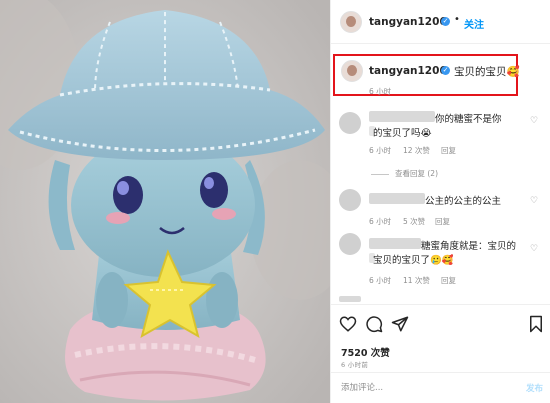  I want to click on avatar, so click(351, 22).